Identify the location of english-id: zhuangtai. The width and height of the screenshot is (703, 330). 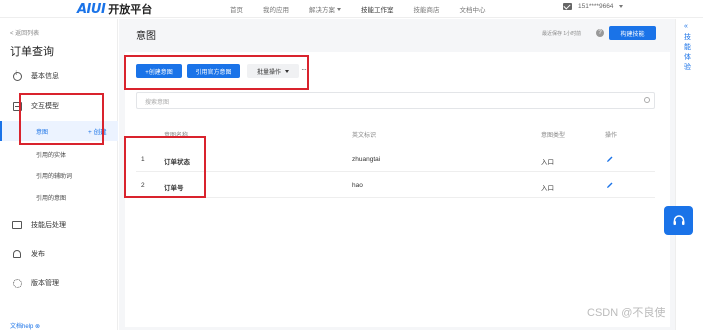
(366, 159).